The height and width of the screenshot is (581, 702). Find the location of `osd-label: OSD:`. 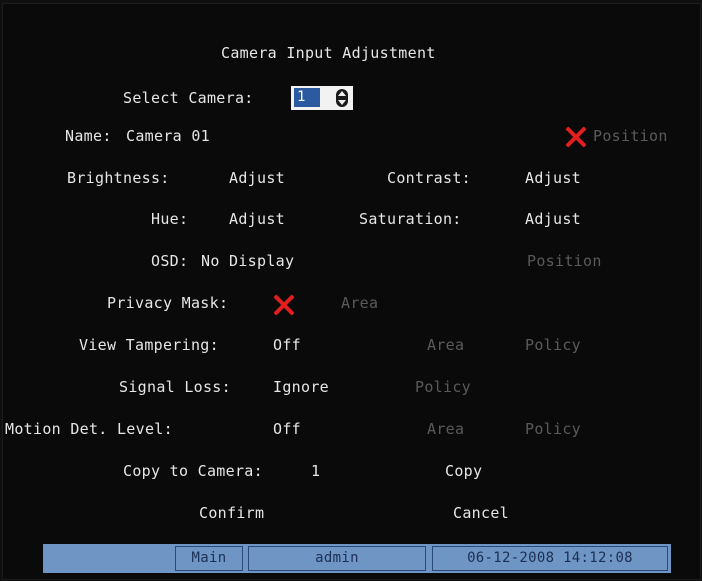

osd-label: OSD: is located at coordinates (170, 261).